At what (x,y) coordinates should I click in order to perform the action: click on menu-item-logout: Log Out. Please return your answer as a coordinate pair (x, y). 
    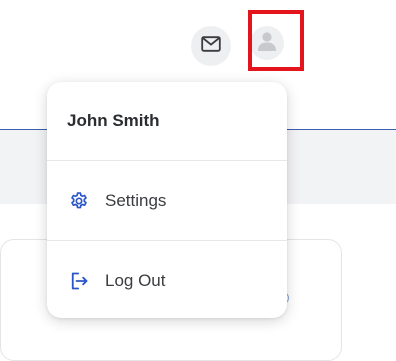
    Looking at the image, I should click on (167, 279).